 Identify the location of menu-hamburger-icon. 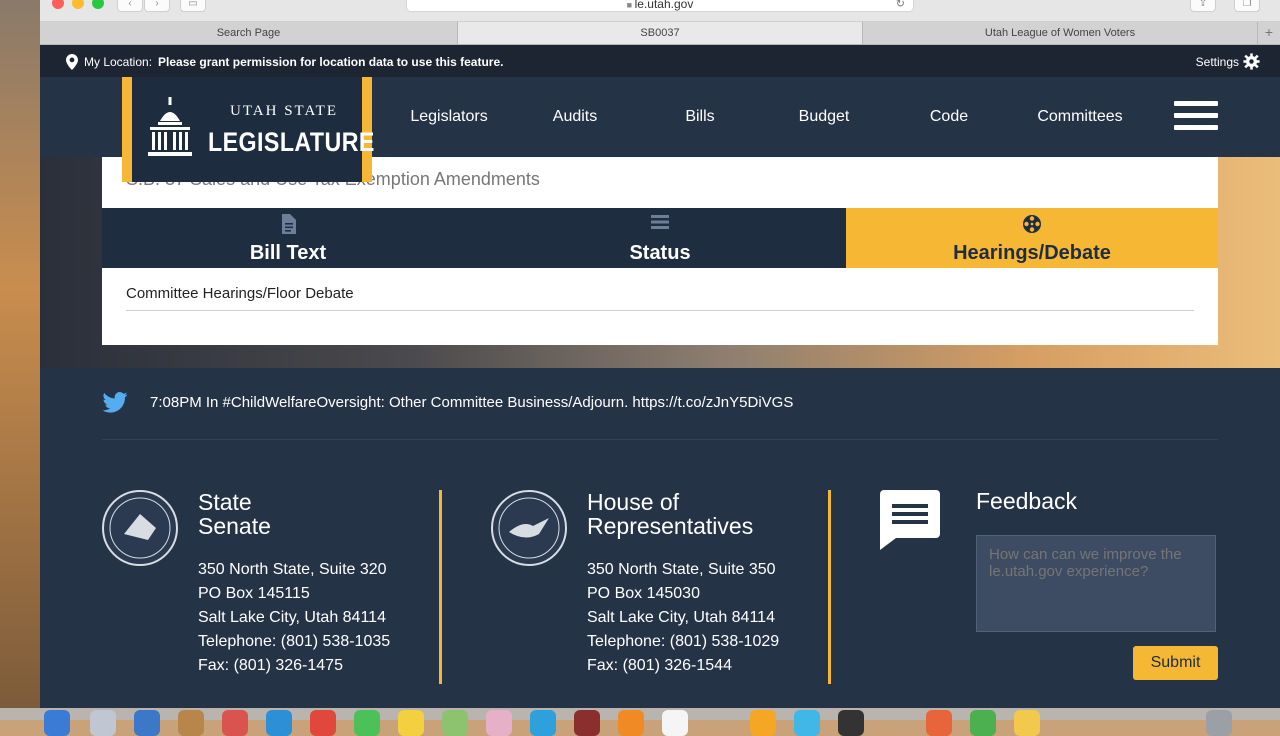
(1196, 117).